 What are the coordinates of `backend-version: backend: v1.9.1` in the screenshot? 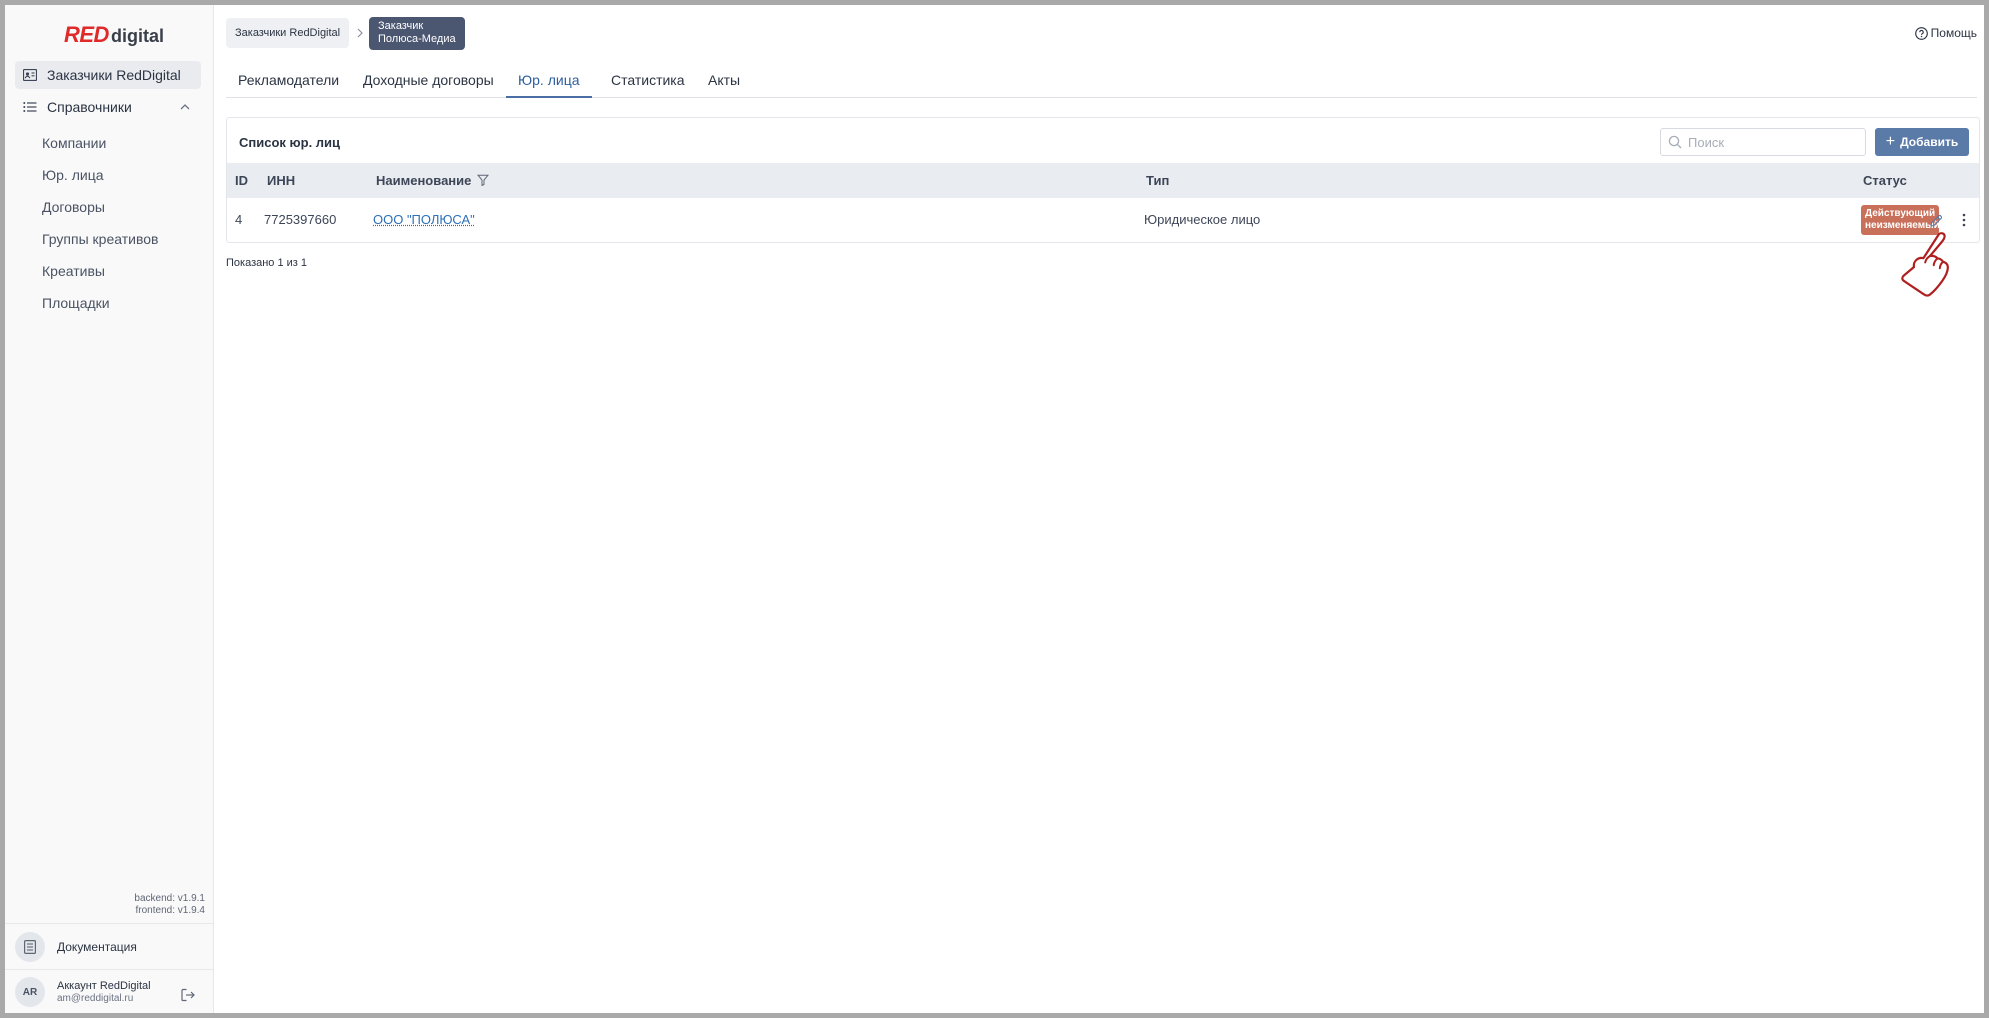 It's located at (169, 898).